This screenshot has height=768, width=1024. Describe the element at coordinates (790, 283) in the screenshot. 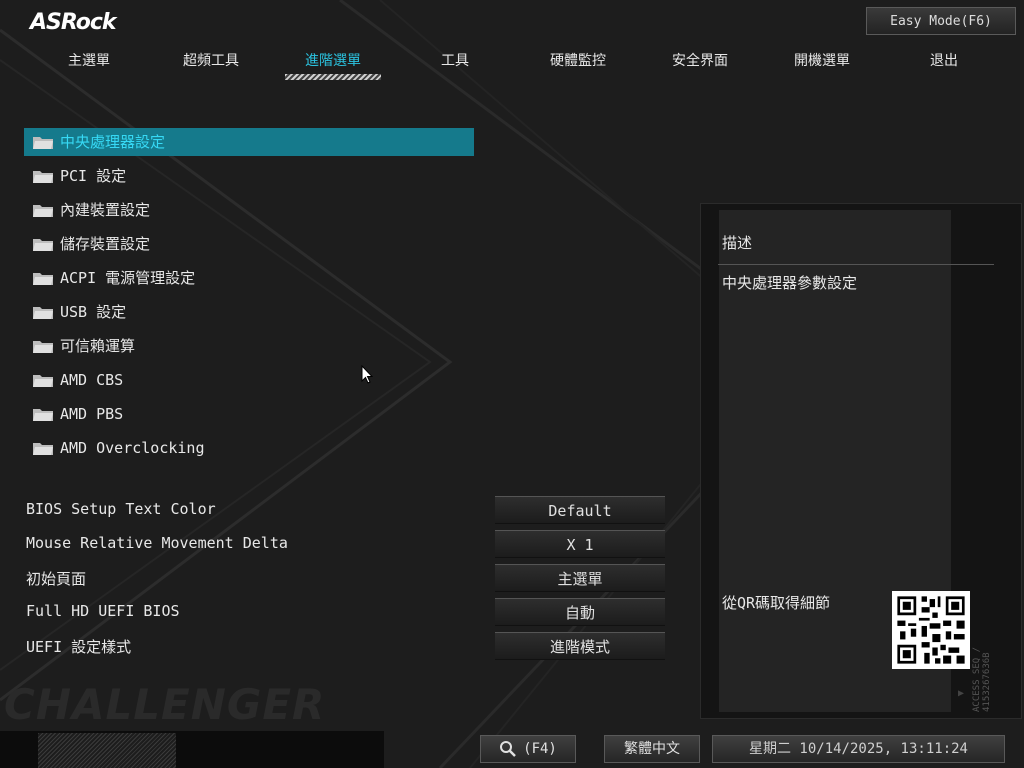

I see `description-text: 中央處理器參數設定` at that location.